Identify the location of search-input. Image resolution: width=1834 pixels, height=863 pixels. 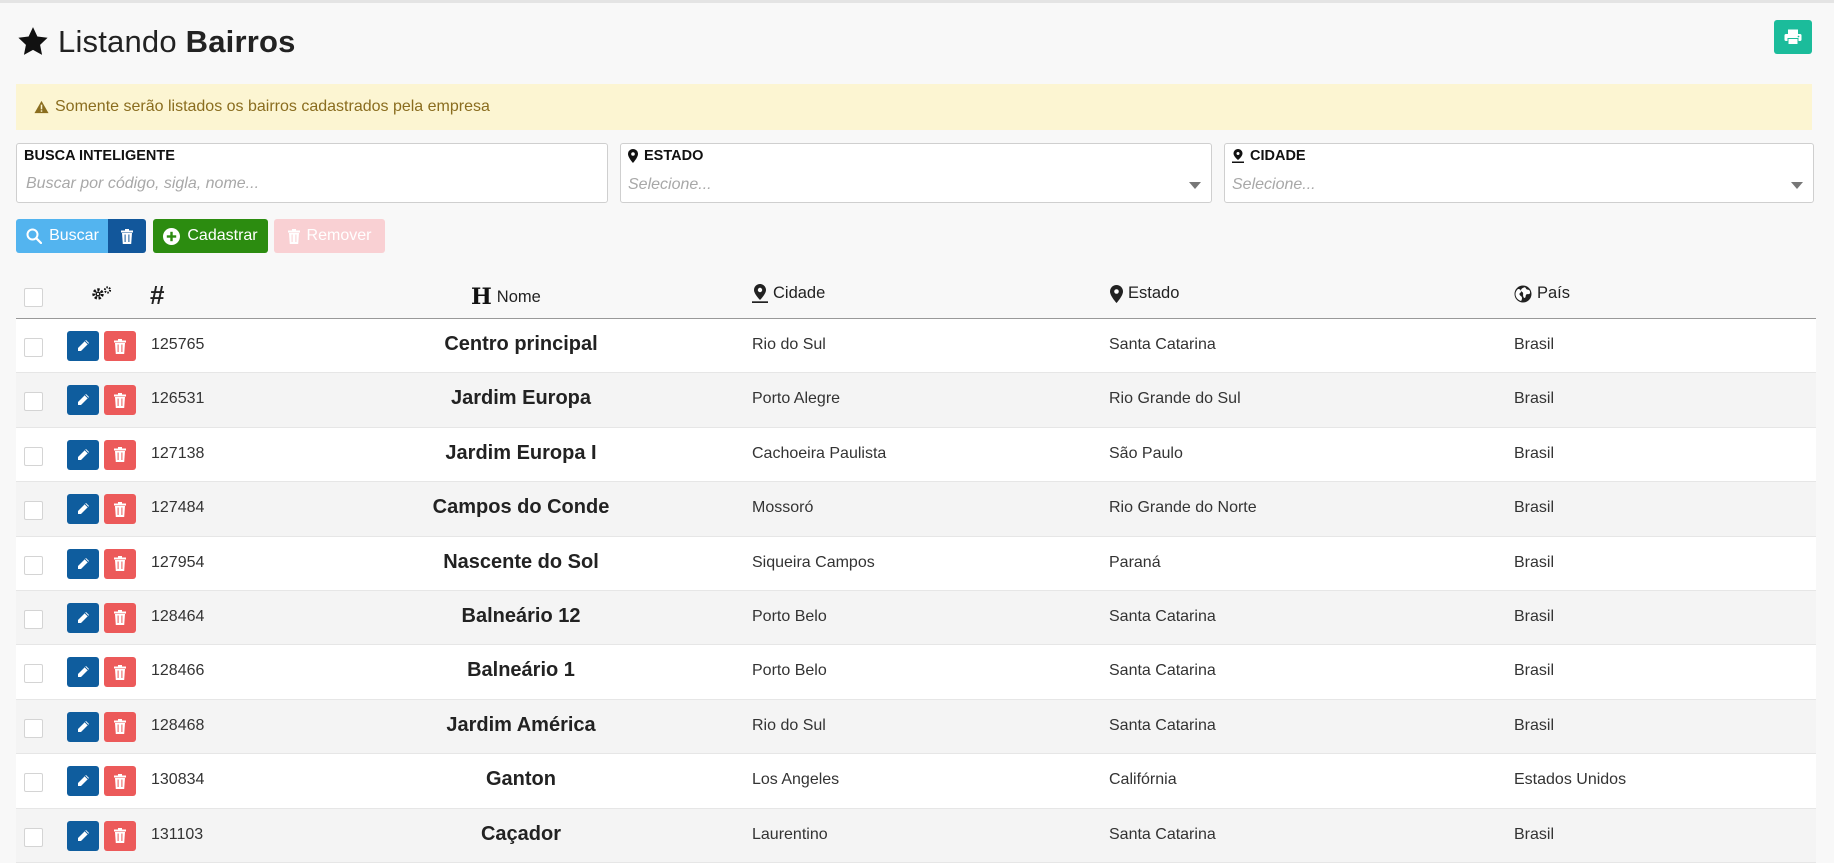
(291, 184).